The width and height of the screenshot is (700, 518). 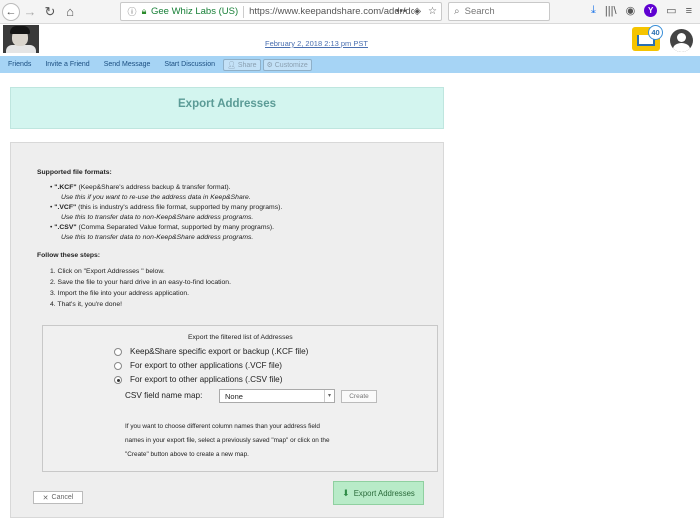 What do you see at coordinates (127, 64) in the screenshot?
I see `nav-send-message: Send Message` at bounding box center [127, 64].